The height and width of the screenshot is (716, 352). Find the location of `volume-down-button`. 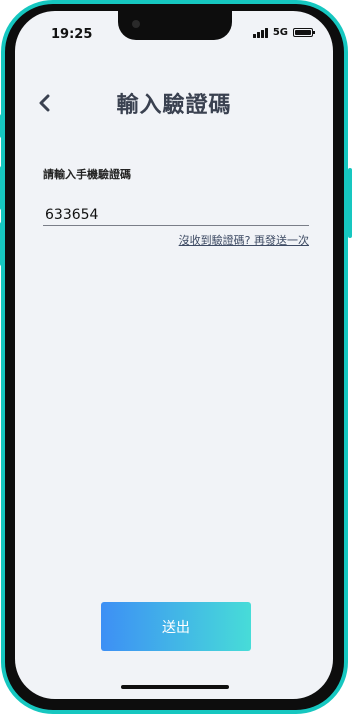

volume-down-button is located at coordinates (2, 244).